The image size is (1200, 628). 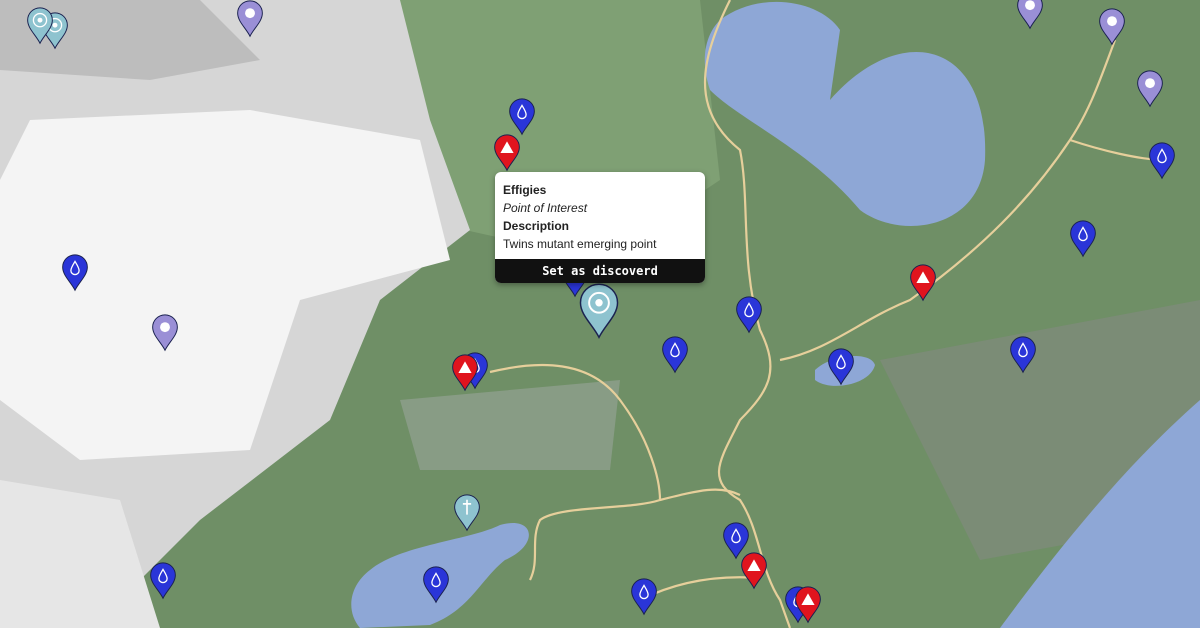 I want to click on popup-description-label: Description, so click(x=536, y=226).